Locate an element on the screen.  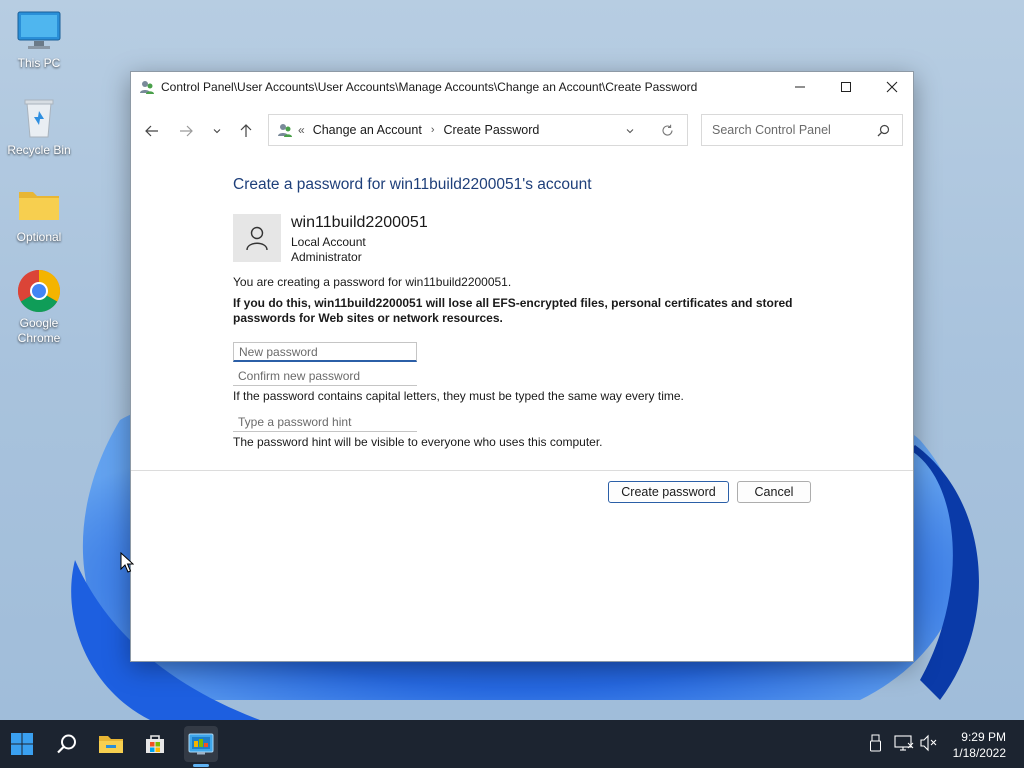
confirm-password-field is located at coordinates (325, 376).